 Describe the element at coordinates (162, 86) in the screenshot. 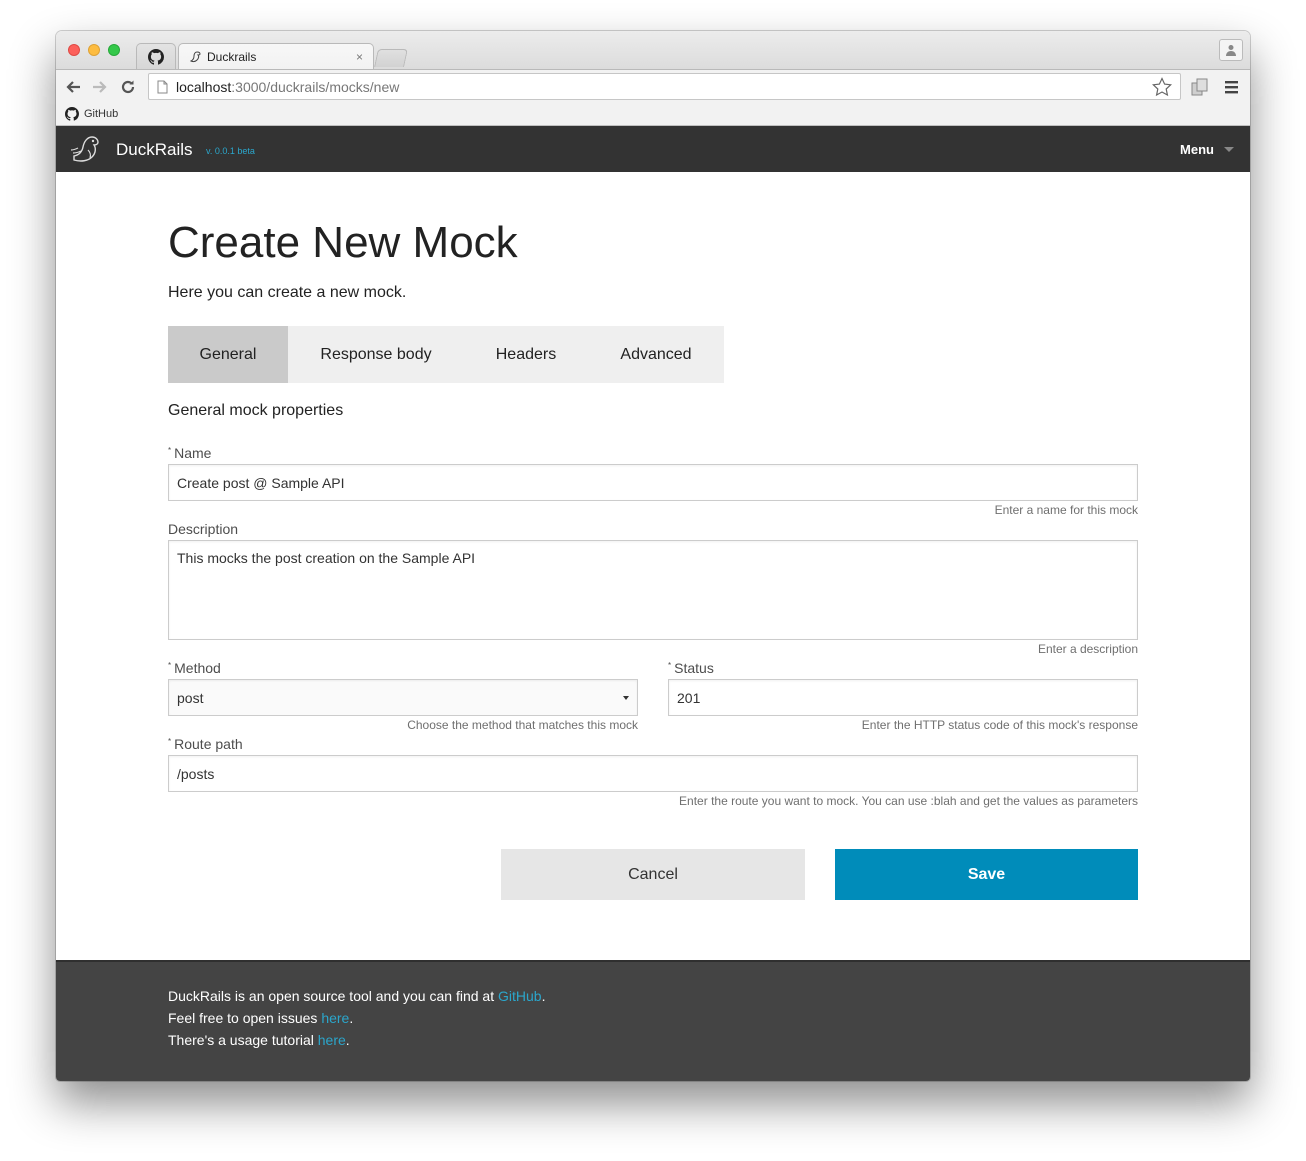

I see `page-icon` at that location.